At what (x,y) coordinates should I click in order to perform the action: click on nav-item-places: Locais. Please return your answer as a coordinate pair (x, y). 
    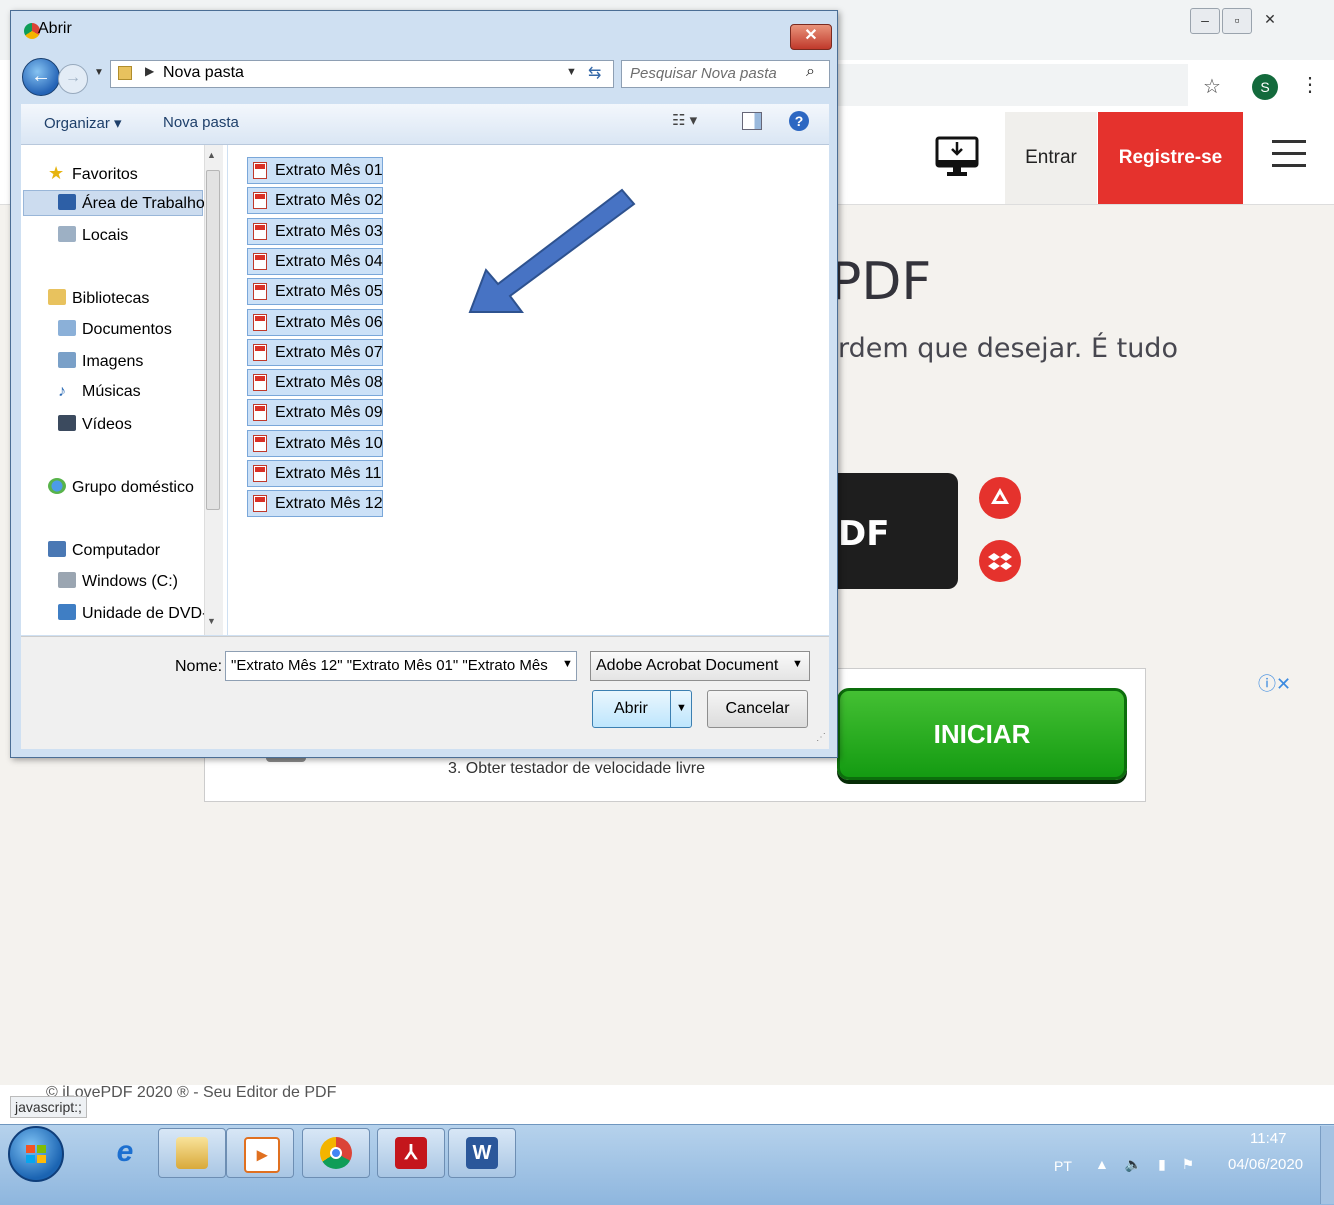
    Looking at the image, I should click on (93, 235).